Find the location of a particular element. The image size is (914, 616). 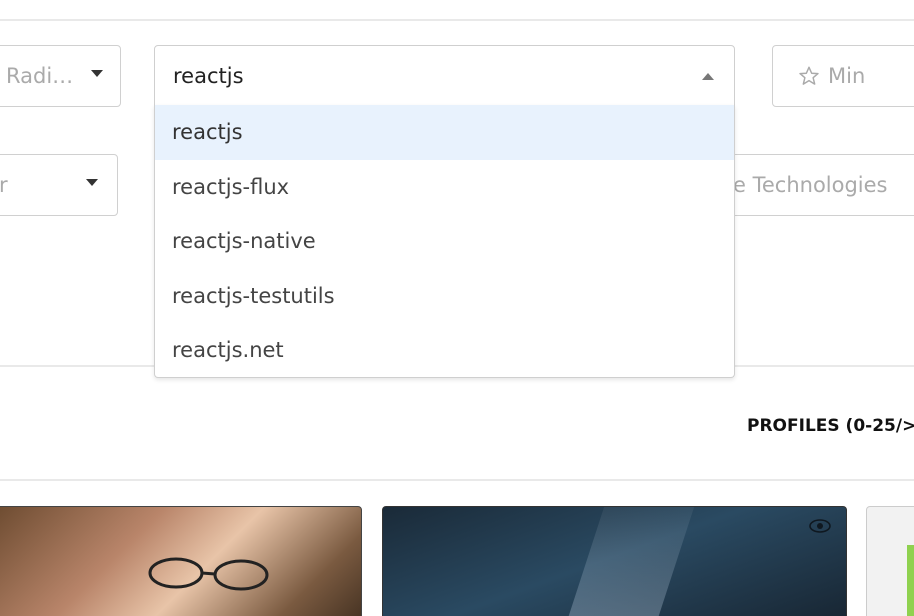

min-rating-value: Min is located at coordinates (847, 76).